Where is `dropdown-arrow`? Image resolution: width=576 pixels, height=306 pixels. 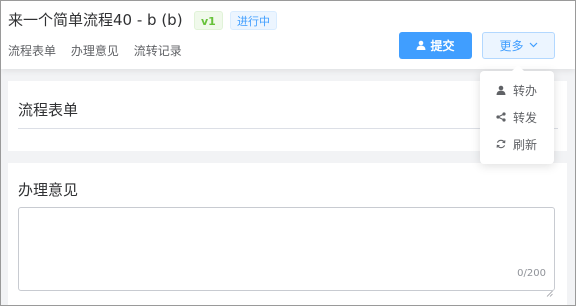 dropdown-arrow is located at coordinates (518, 68).